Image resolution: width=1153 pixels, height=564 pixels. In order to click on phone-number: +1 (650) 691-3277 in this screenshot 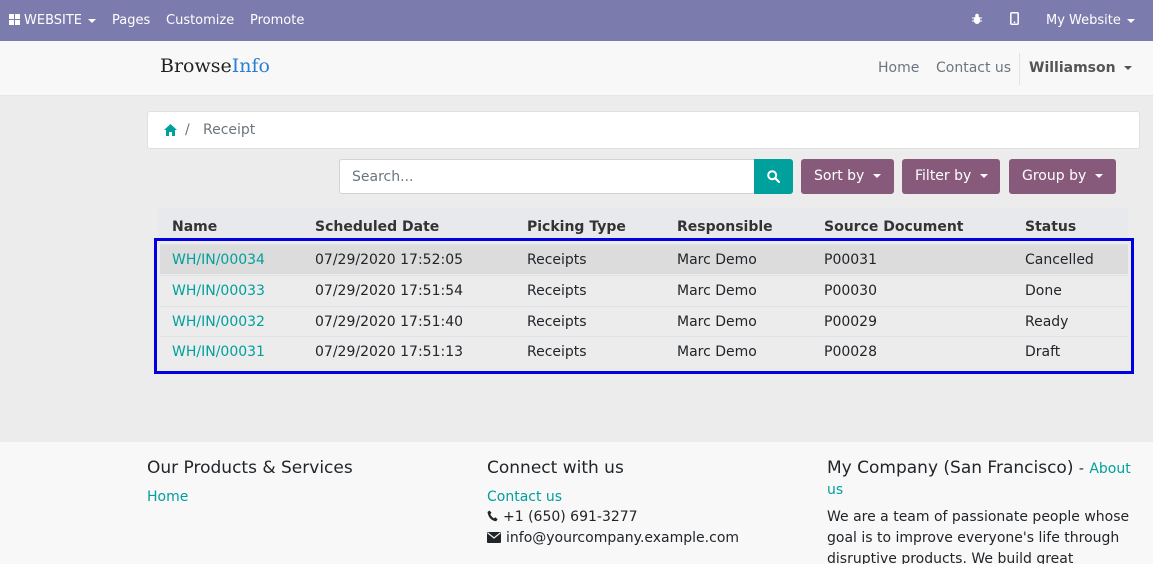, I will do `click(570, 517)`.